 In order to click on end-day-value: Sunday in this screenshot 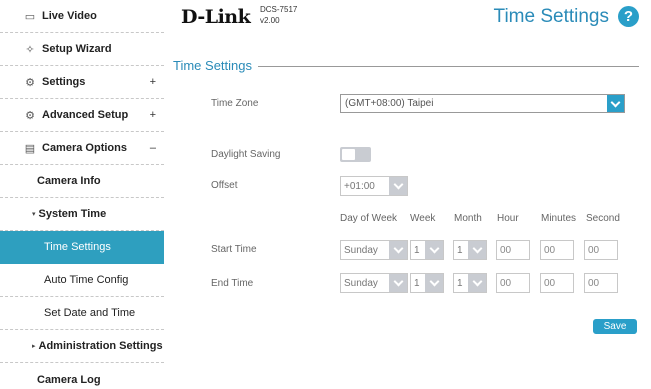, I will do `click(361, 283)`.